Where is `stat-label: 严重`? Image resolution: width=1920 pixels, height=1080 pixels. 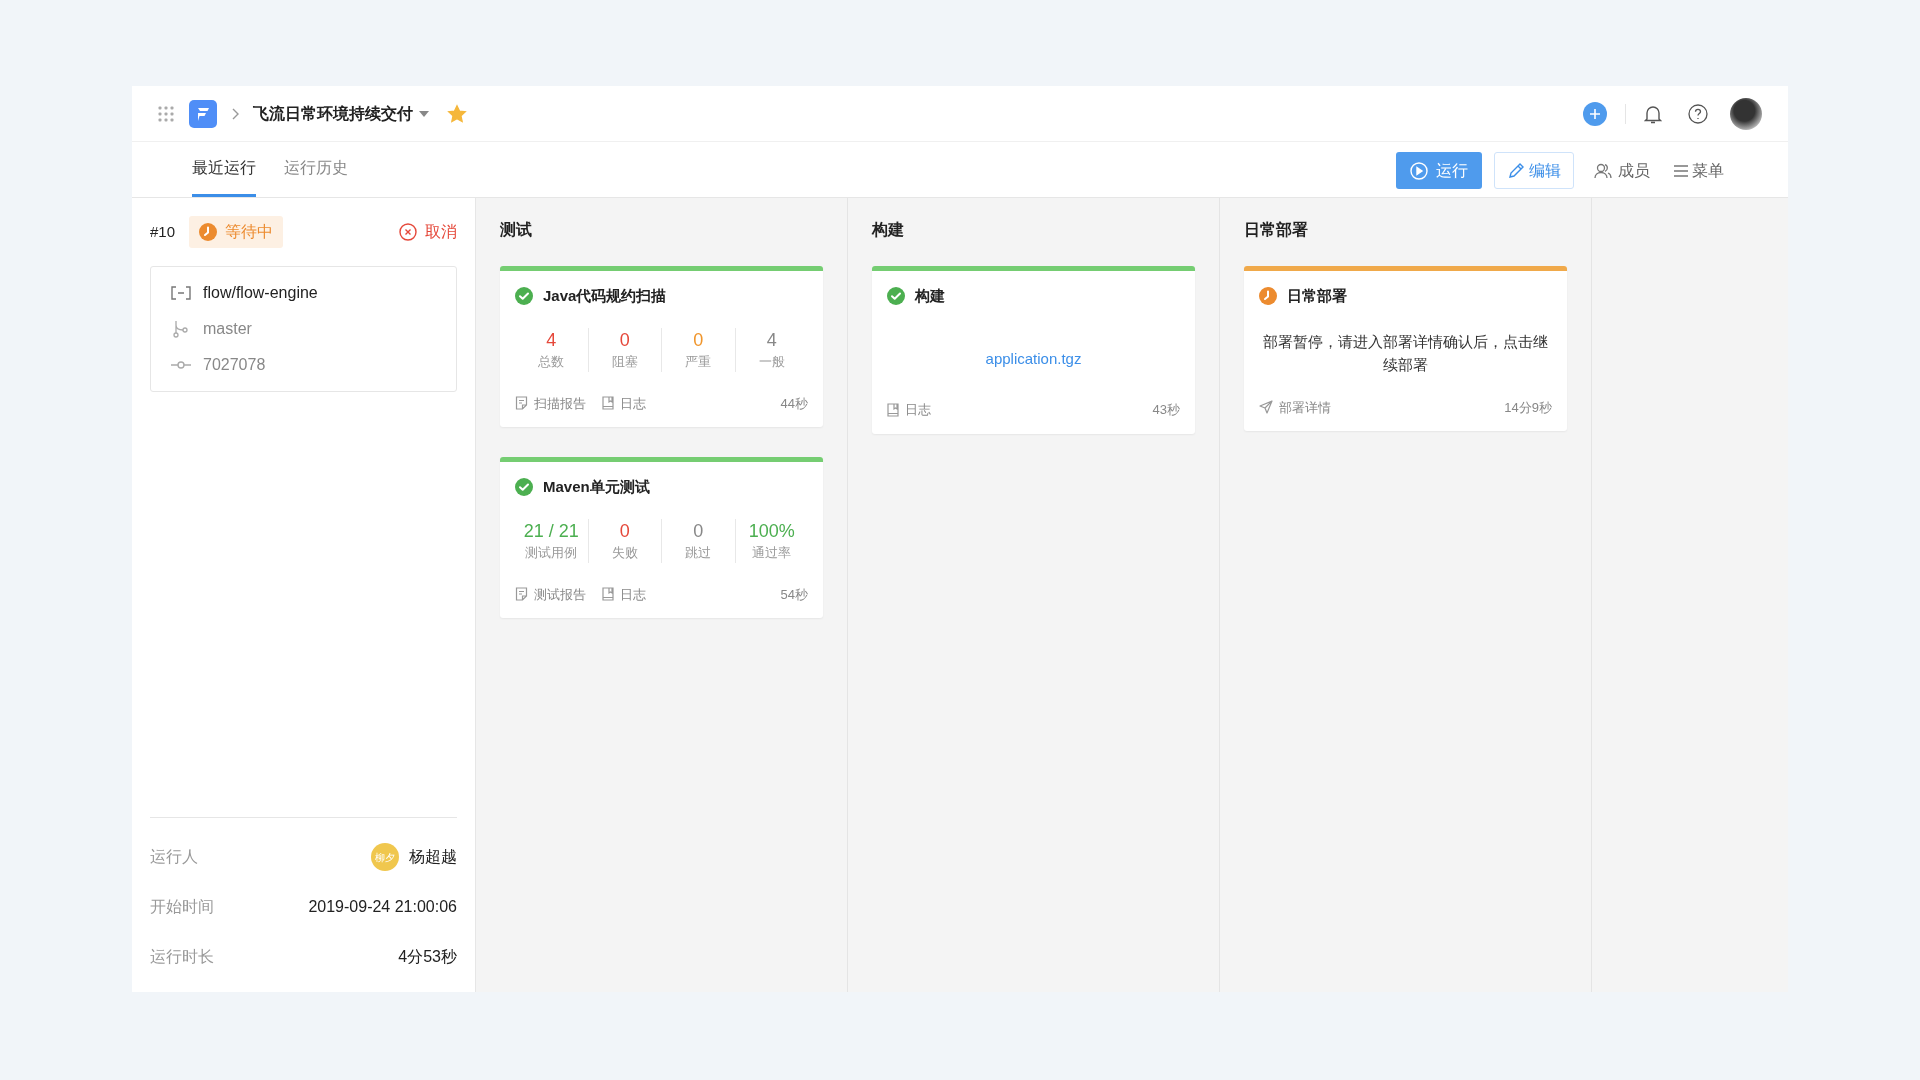 stat-label: 严重 is located at coordinates (698, 361).